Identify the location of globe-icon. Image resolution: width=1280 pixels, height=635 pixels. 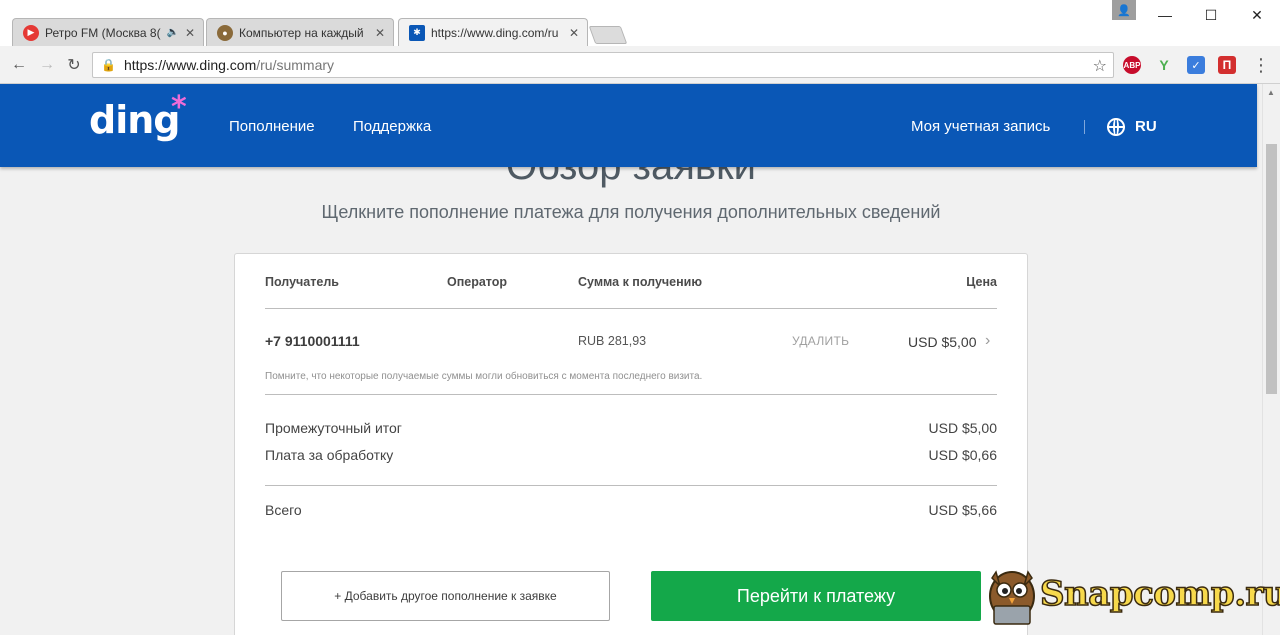
(1116, 127).